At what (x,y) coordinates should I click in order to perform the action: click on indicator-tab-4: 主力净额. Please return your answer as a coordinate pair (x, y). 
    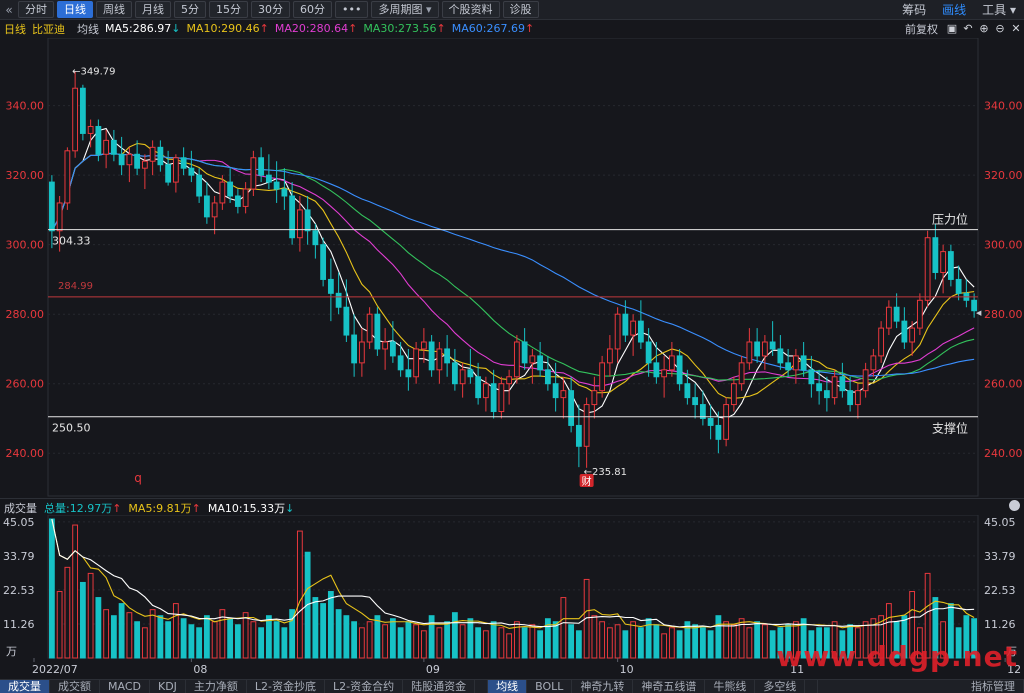
    Looking at the image, I should click on (216, 686).